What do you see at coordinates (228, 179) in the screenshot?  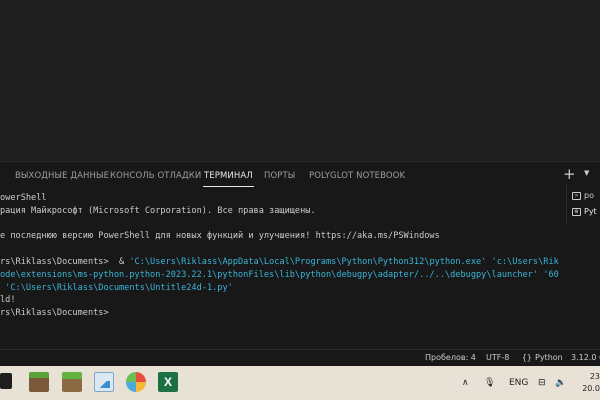 I see `tab-terminal: ТЕРМИНАЛ` at bounding box center [228, 179].